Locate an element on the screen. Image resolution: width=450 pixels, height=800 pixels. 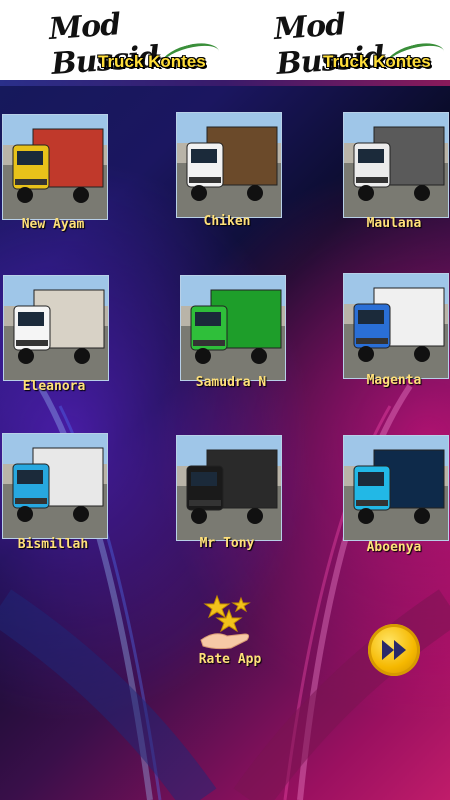
truck-label: Mr Tony is located at coordinates (227, 543).